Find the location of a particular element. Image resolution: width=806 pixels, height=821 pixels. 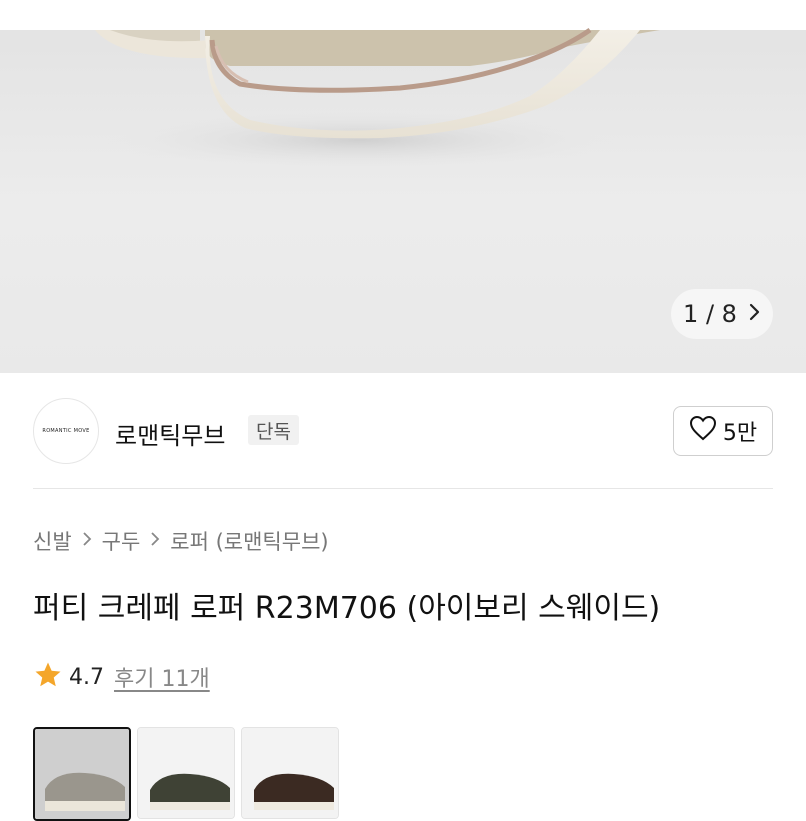

color-options is located at coordinates (186, 774).